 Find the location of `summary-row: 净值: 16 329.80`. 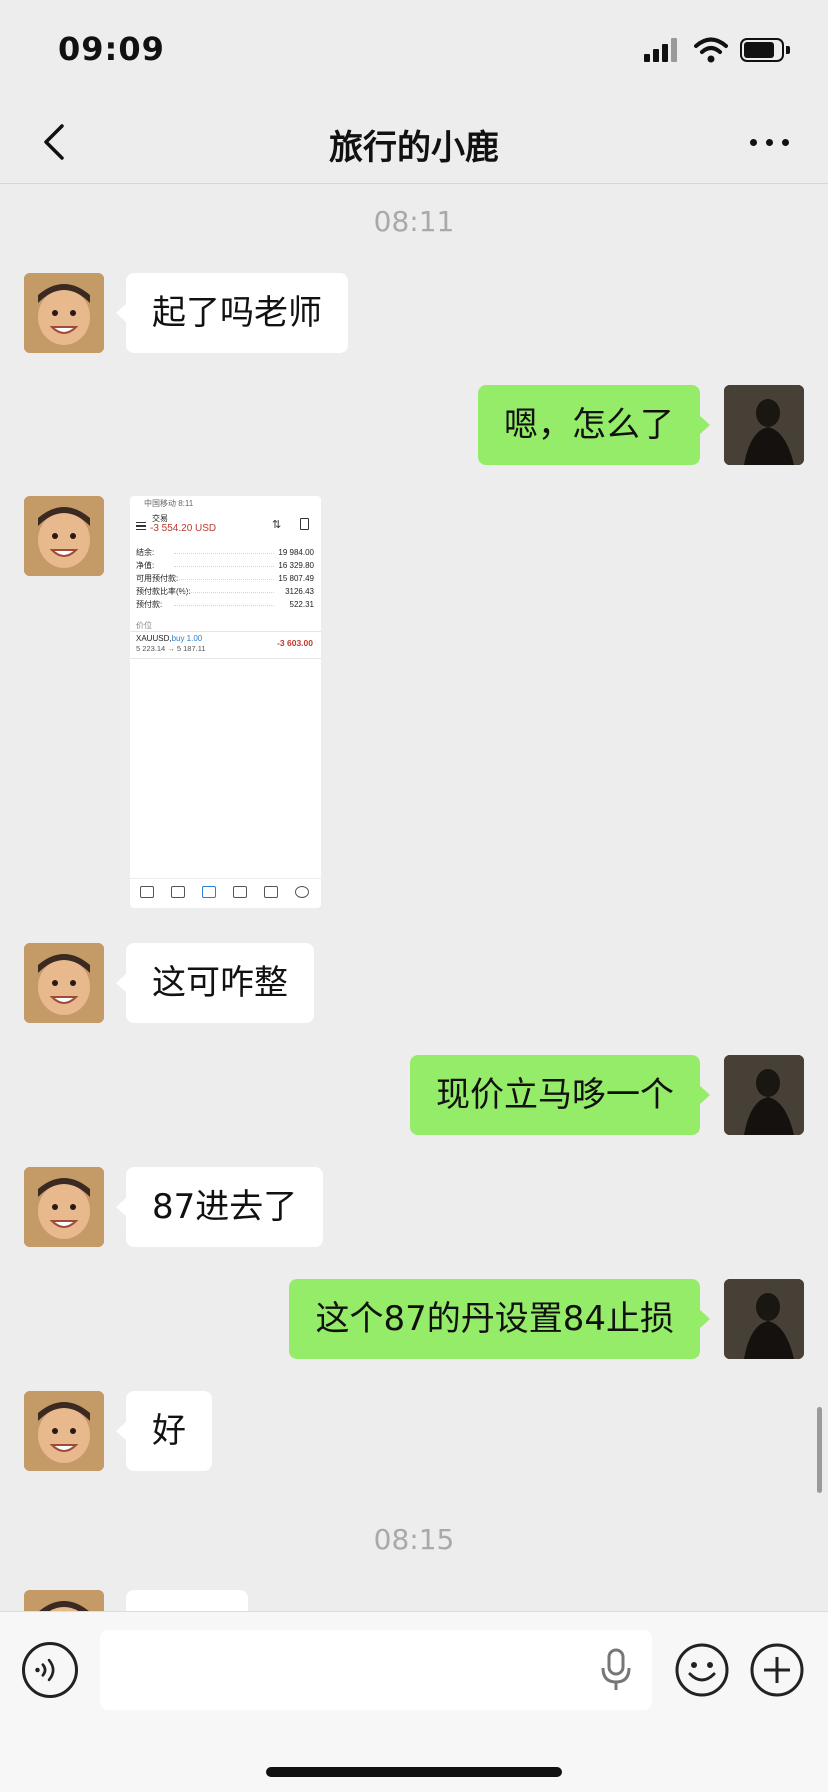

summary-row: 净值: 16 329.80 is located at coordinates (225, 565).